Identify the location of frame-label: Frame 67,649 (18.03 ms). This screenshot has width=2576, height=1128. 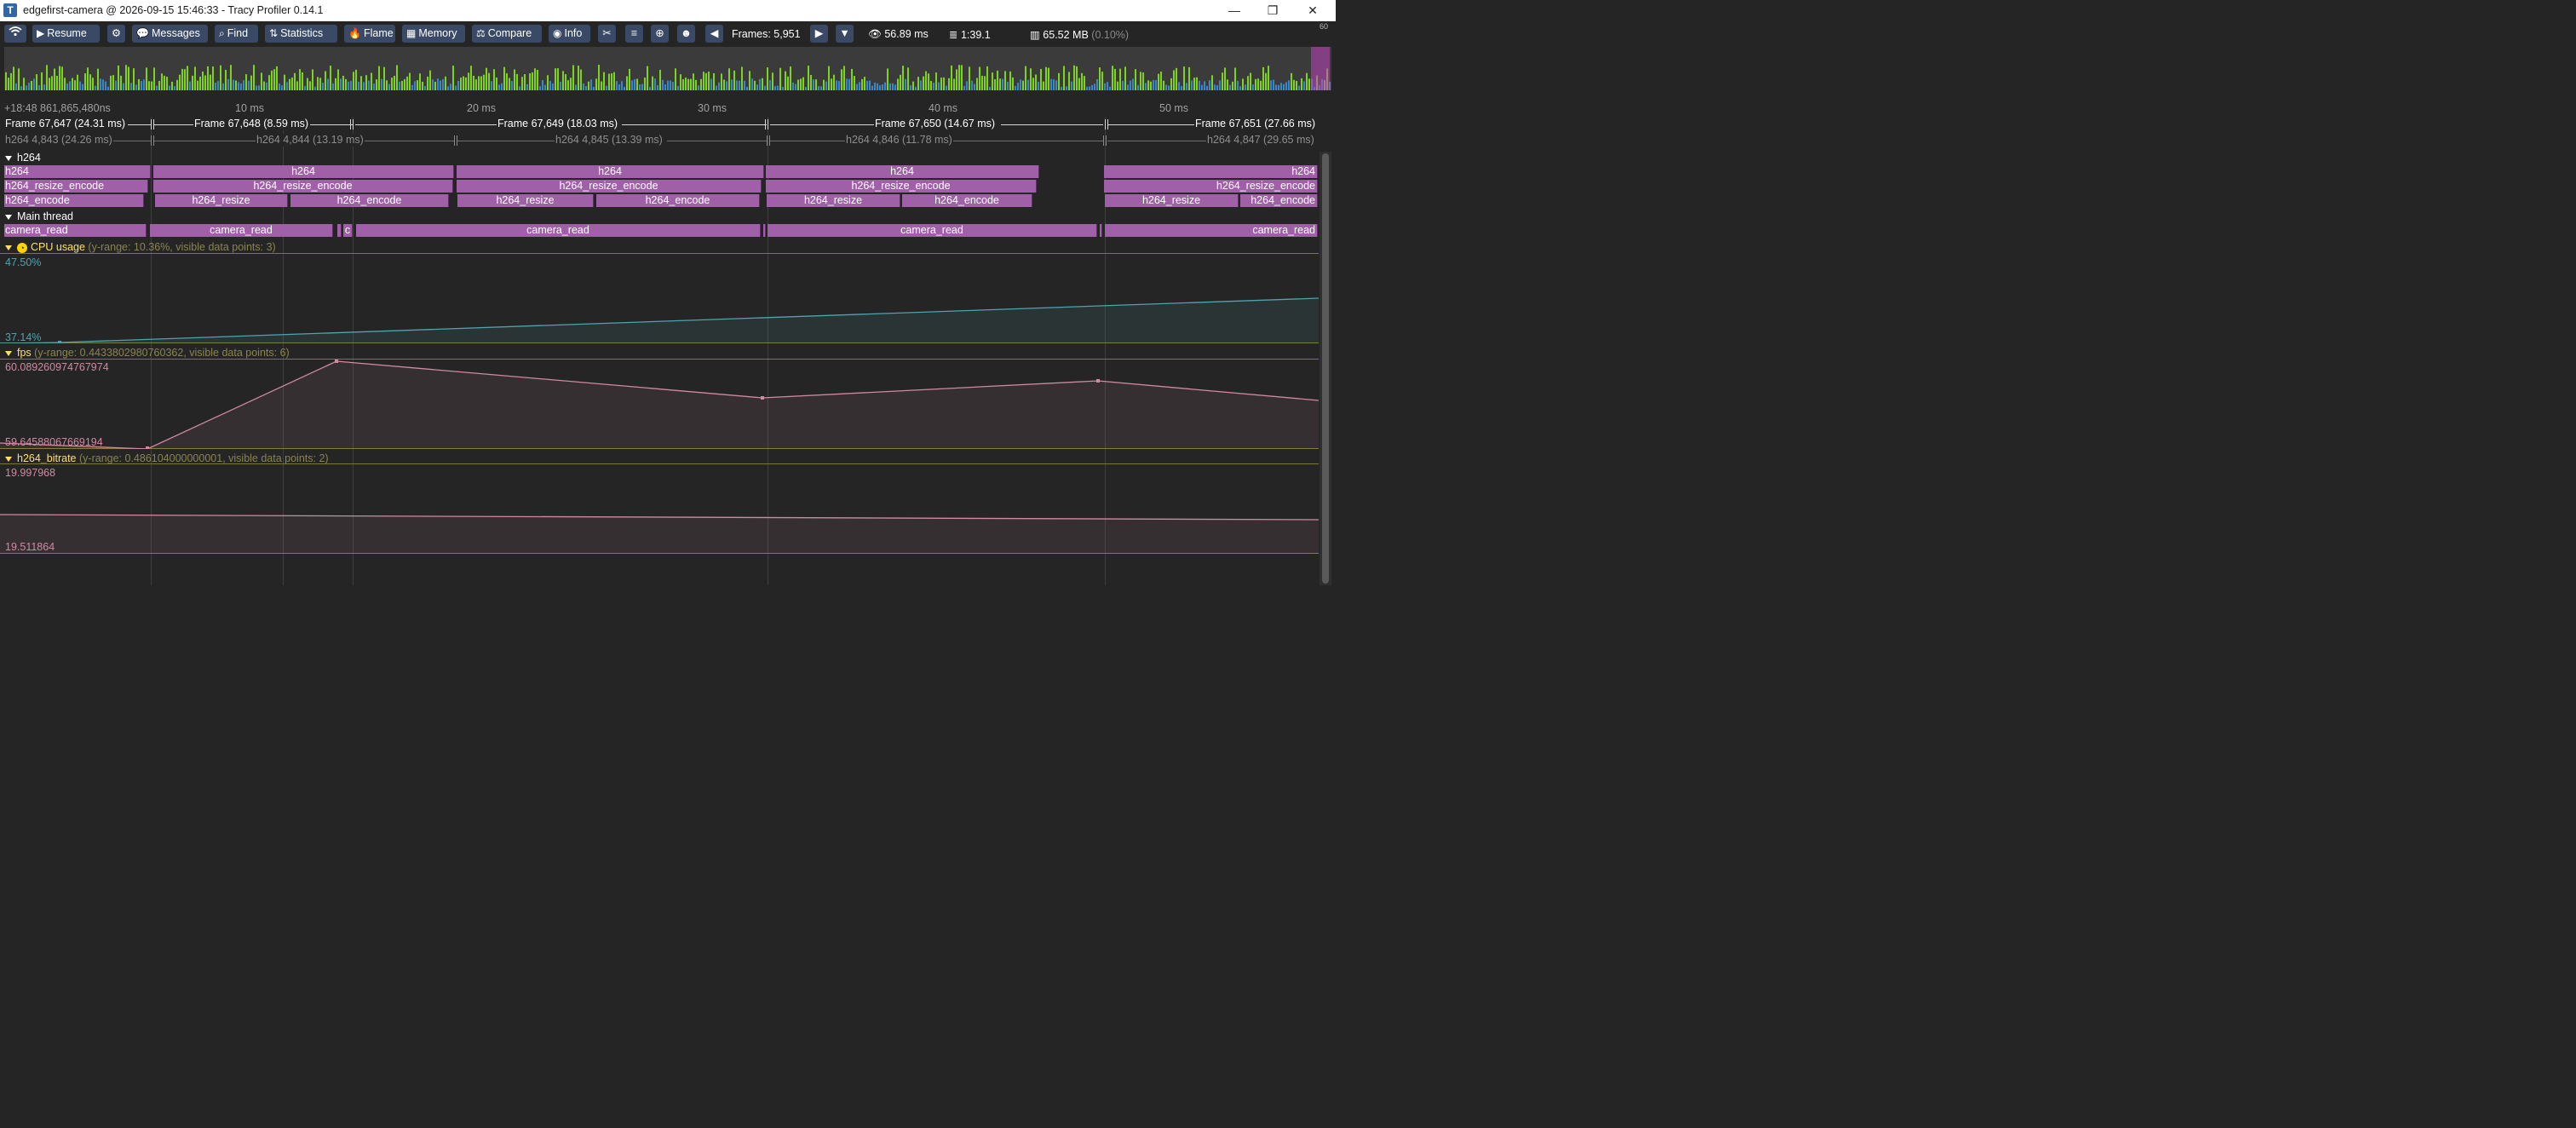
(558, 124).